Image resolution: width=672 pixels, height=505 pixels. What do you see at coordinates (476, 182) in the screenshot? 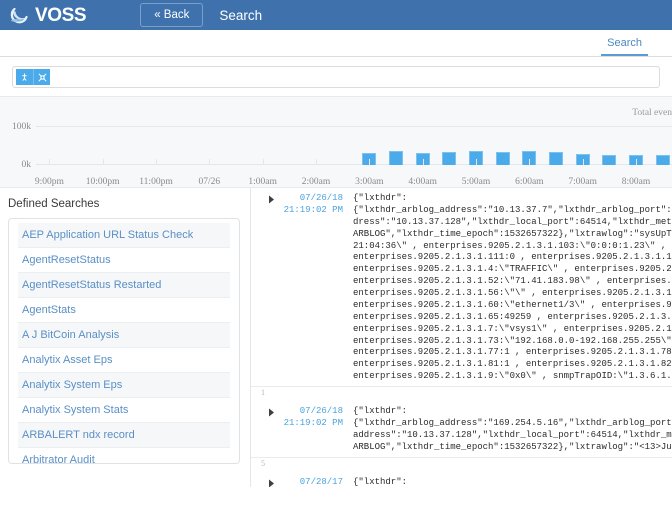
I see `chart-x-tick-label: 5:00am` at bounding box center [476, 182].